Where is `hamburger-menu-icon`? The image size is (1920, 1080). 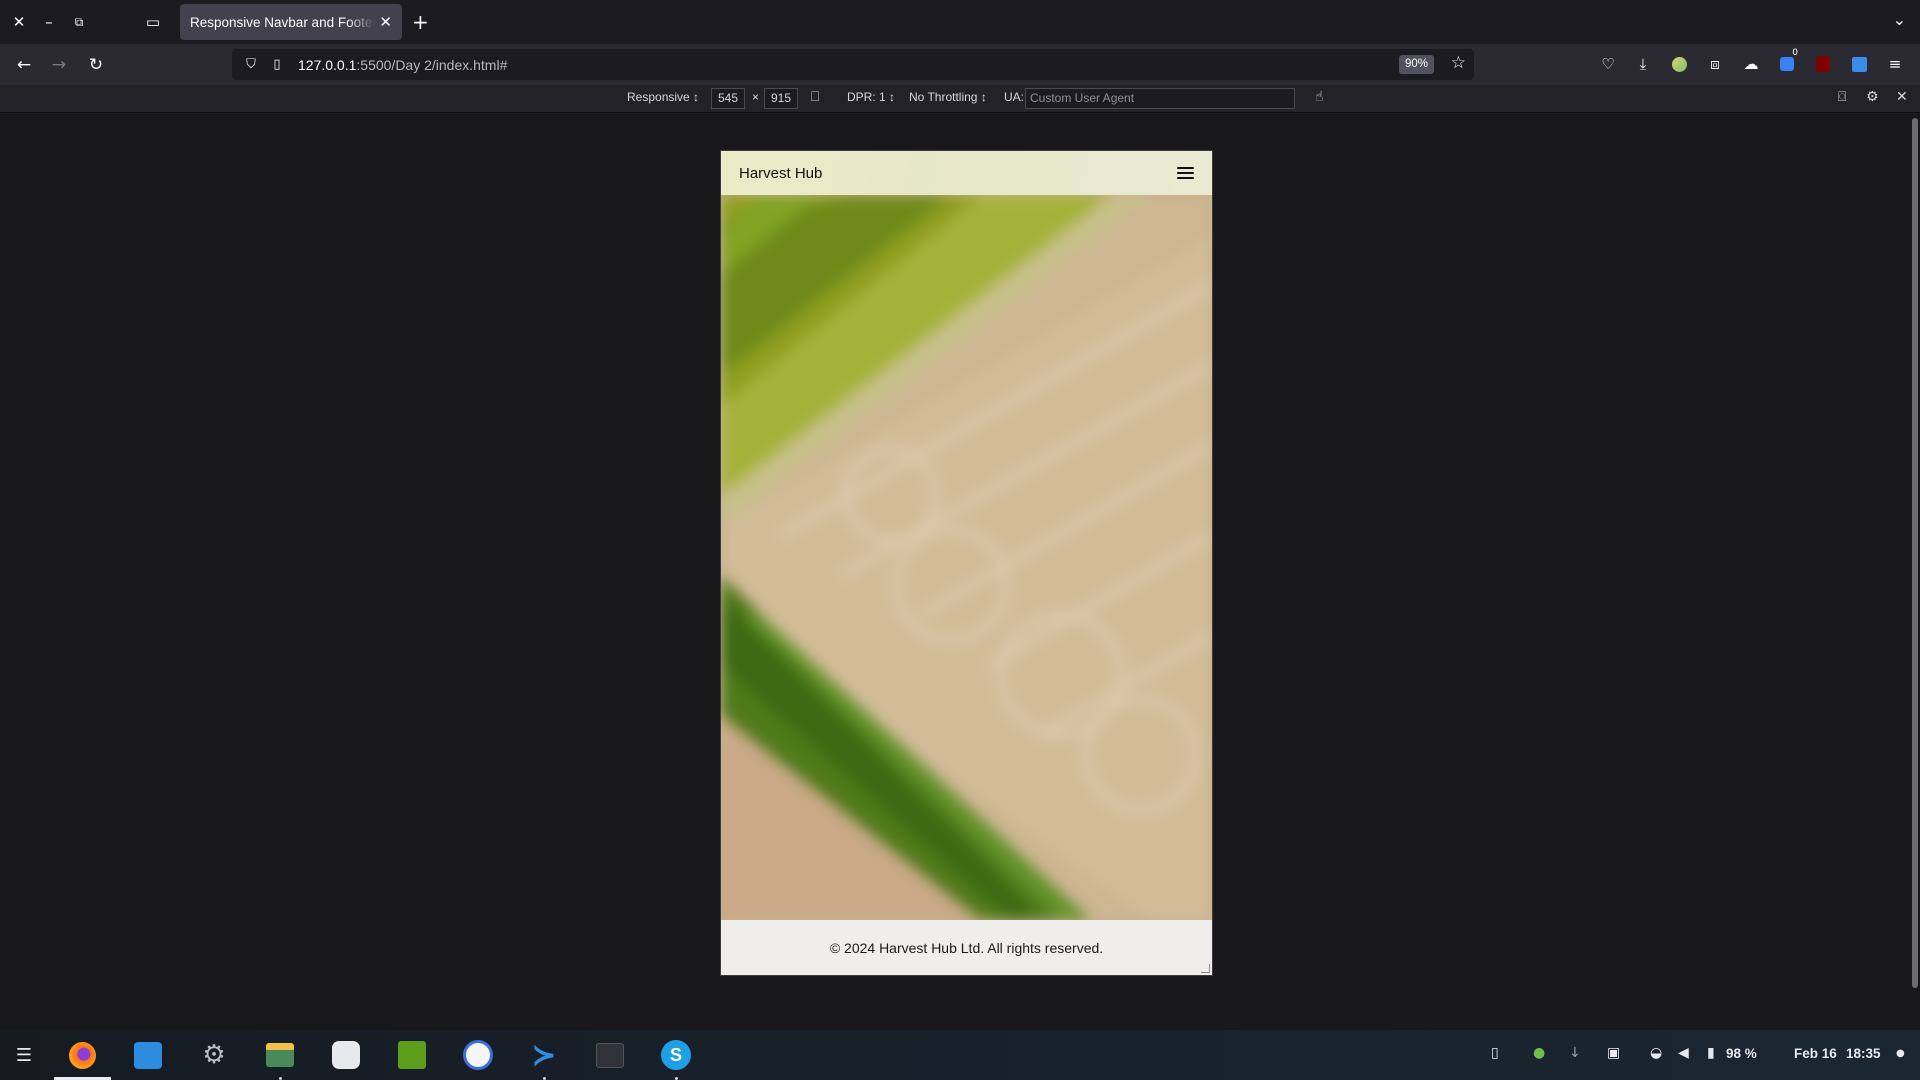
hamburger-menu-icon is located at coordinates (1185, 173).